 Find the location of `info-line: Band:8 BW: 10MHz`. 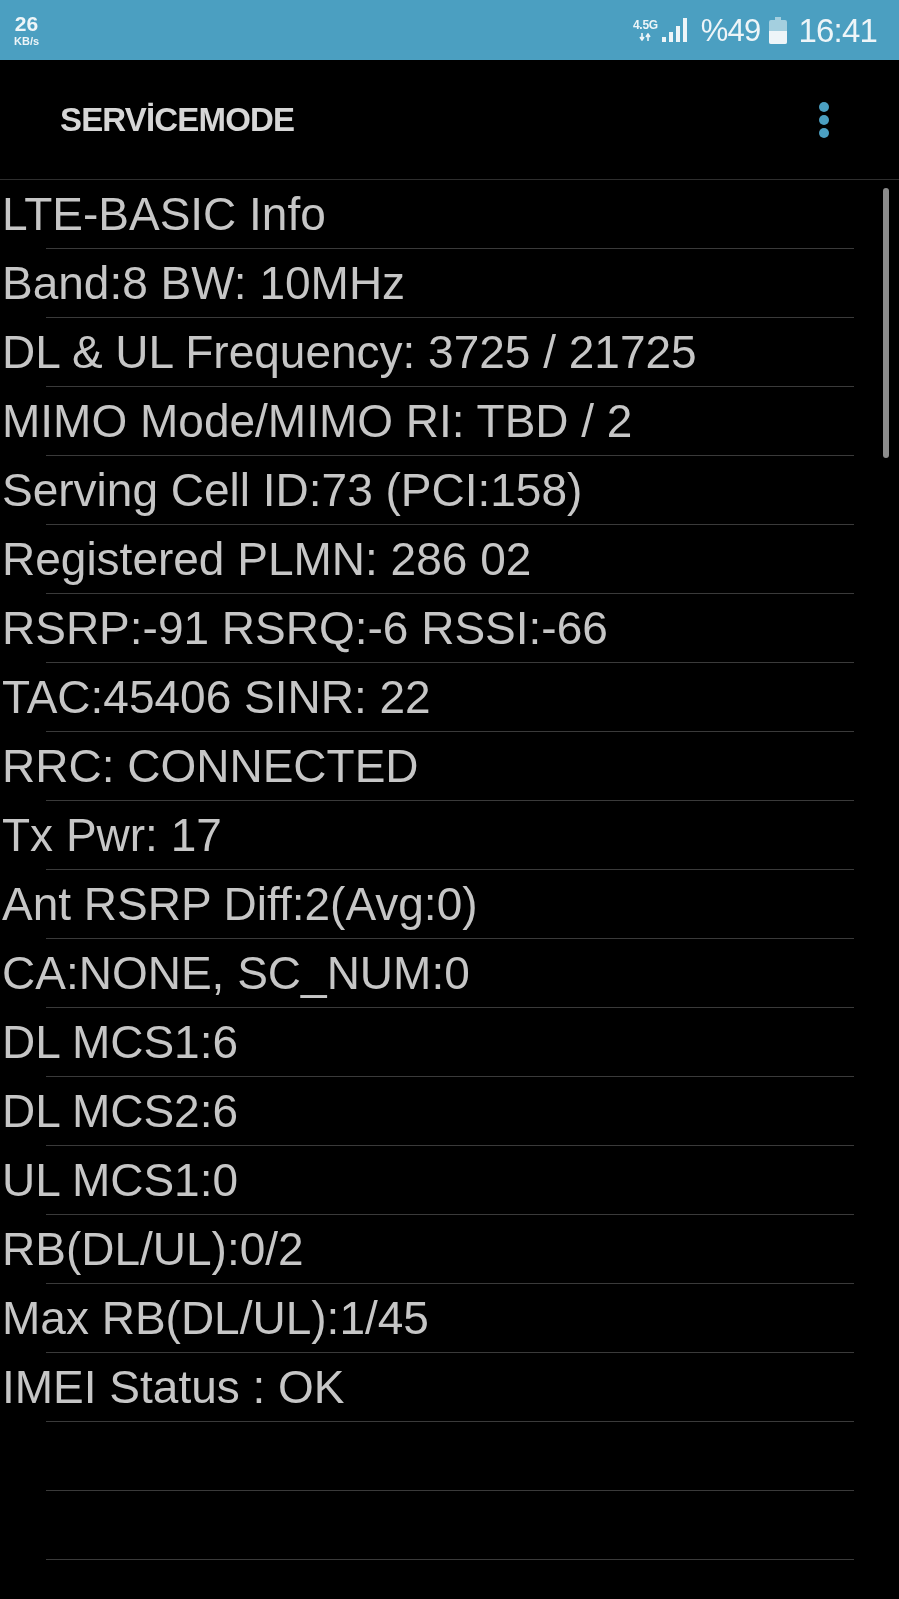

info-line: Band:8 BW: 10MHz is located at coordinates (204, 283).